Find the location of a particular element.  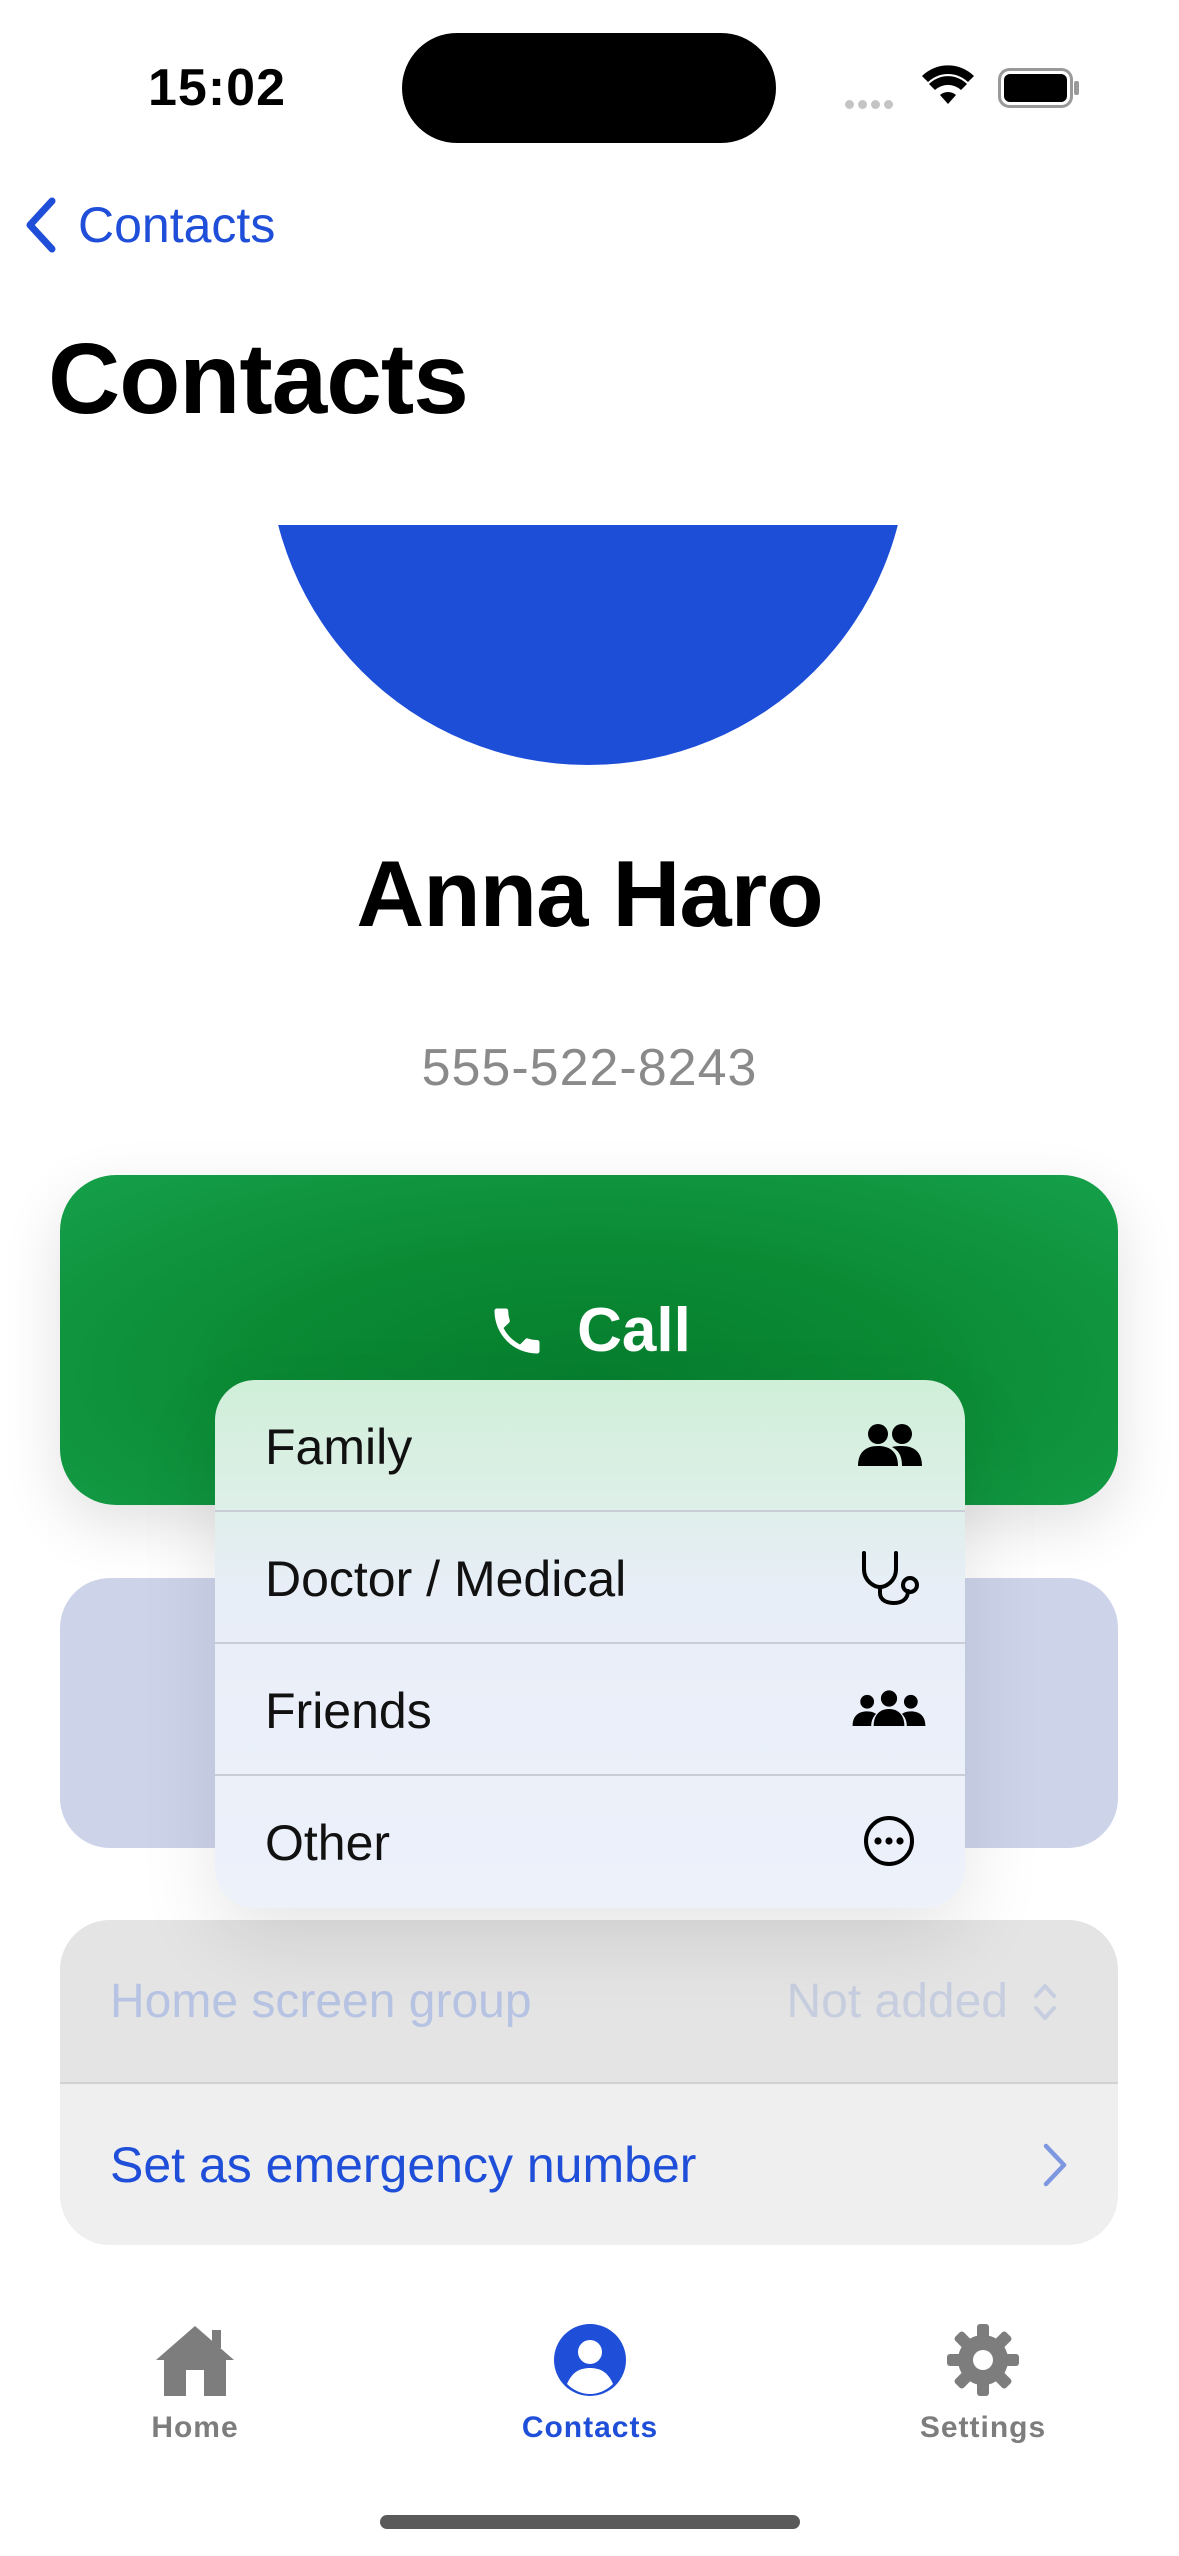

tab-label: Home is located at coordinates (195, 2427).